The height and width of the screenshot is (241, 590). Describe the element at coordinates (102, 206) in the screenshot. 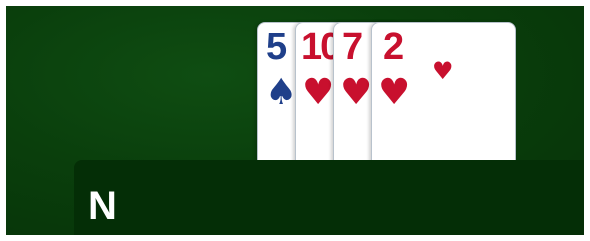

I see `panel-title: N` at that location.